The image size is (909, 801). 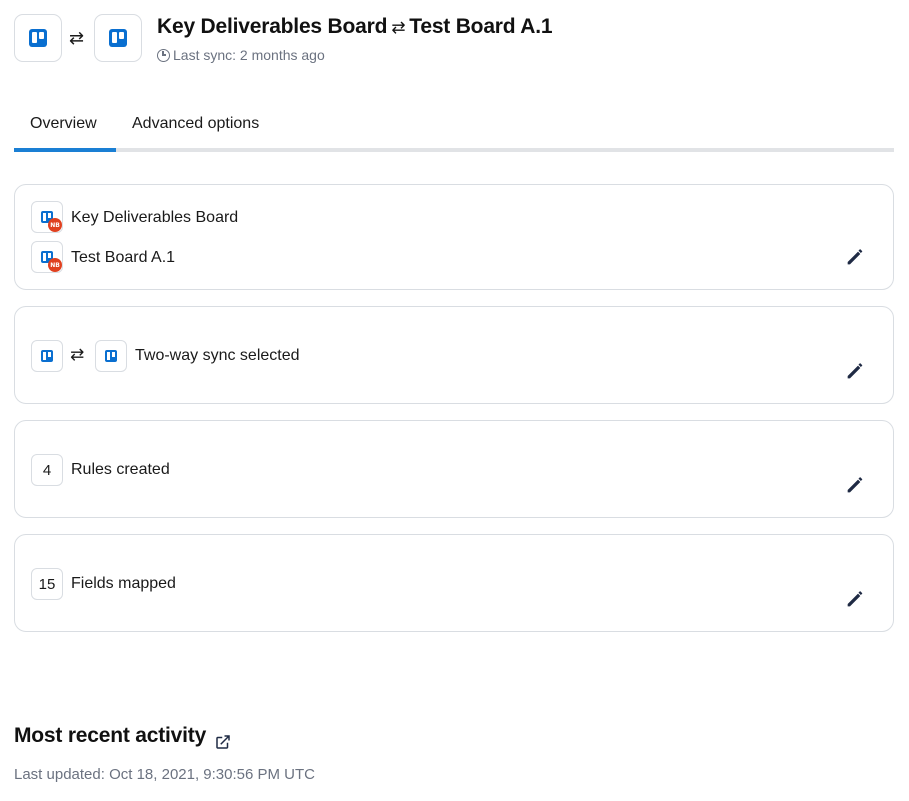 I want to click on tab-overview: Overview, so click(x=63, y=124).